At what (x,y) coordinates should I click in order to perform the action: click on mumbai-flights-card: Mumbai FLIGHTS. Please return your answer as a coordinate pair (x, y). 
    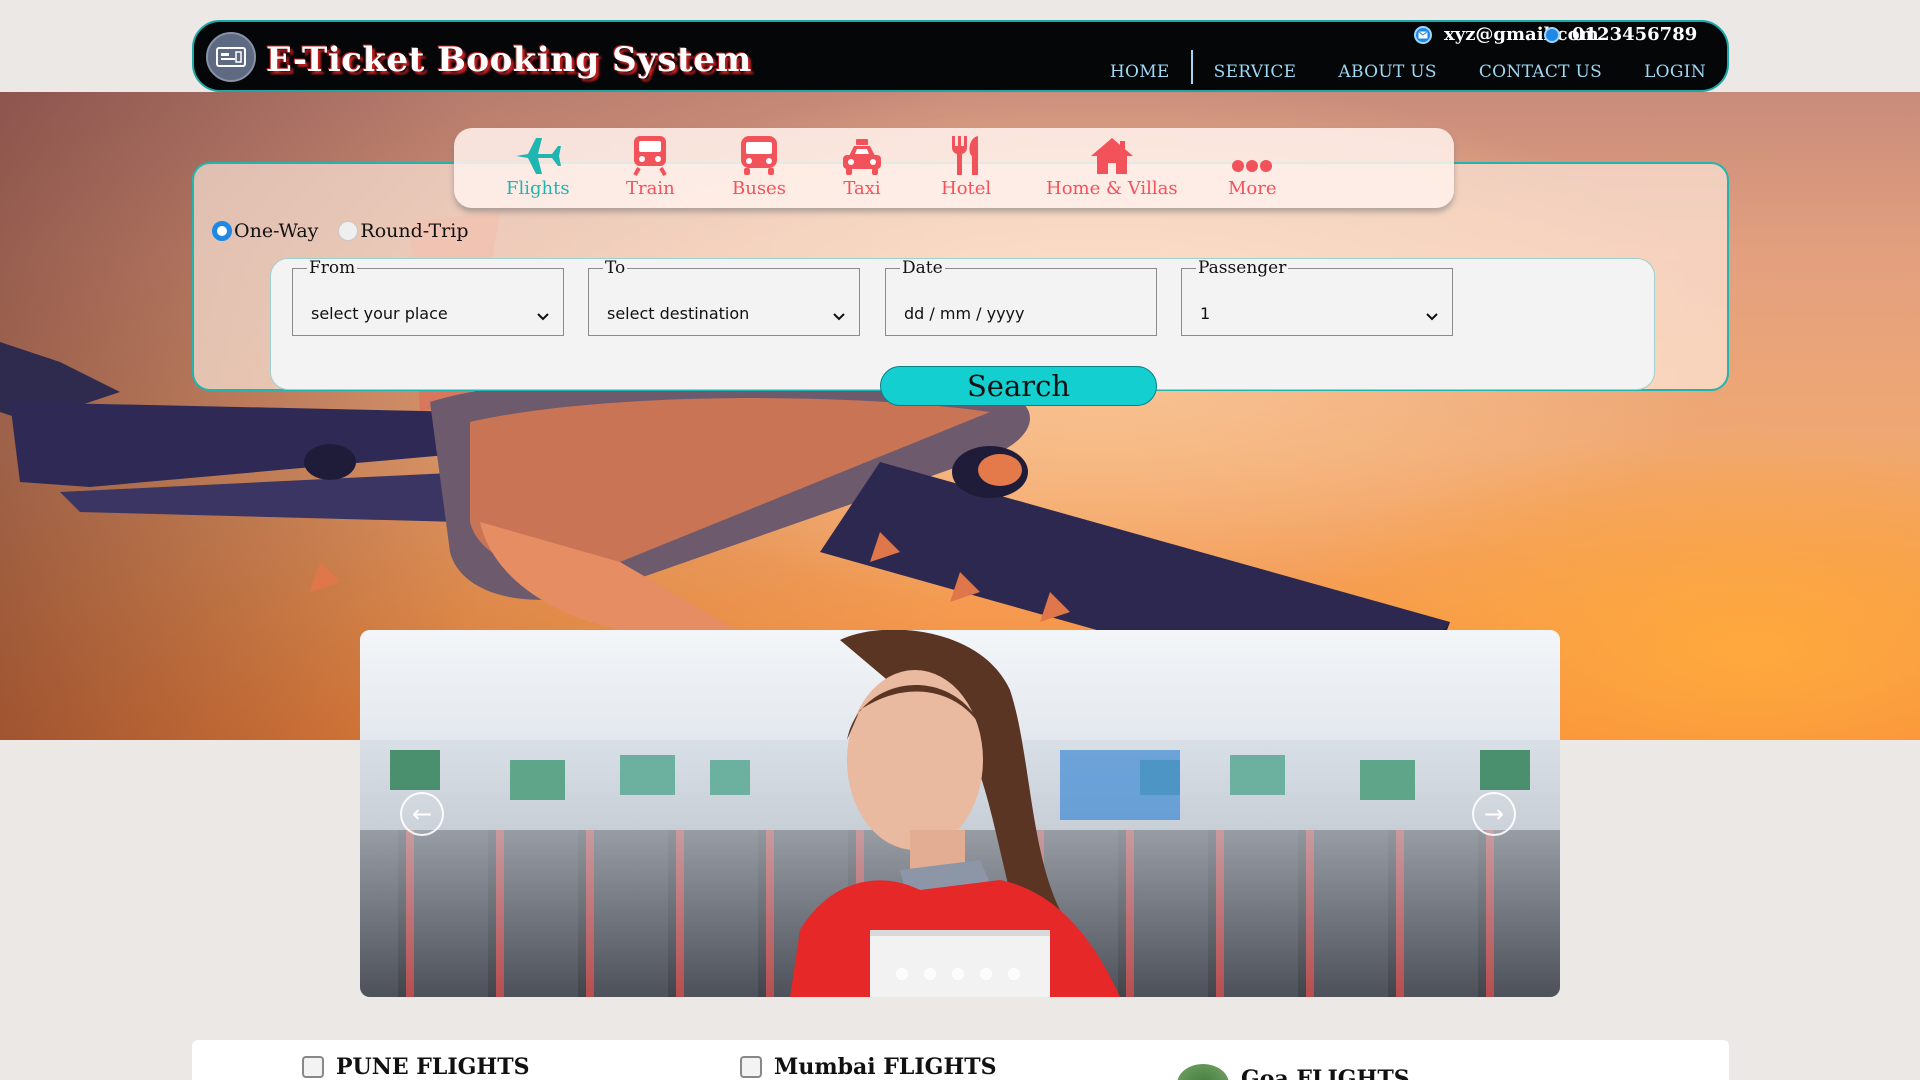
    Looking at the image, I should click on (868, 1067).